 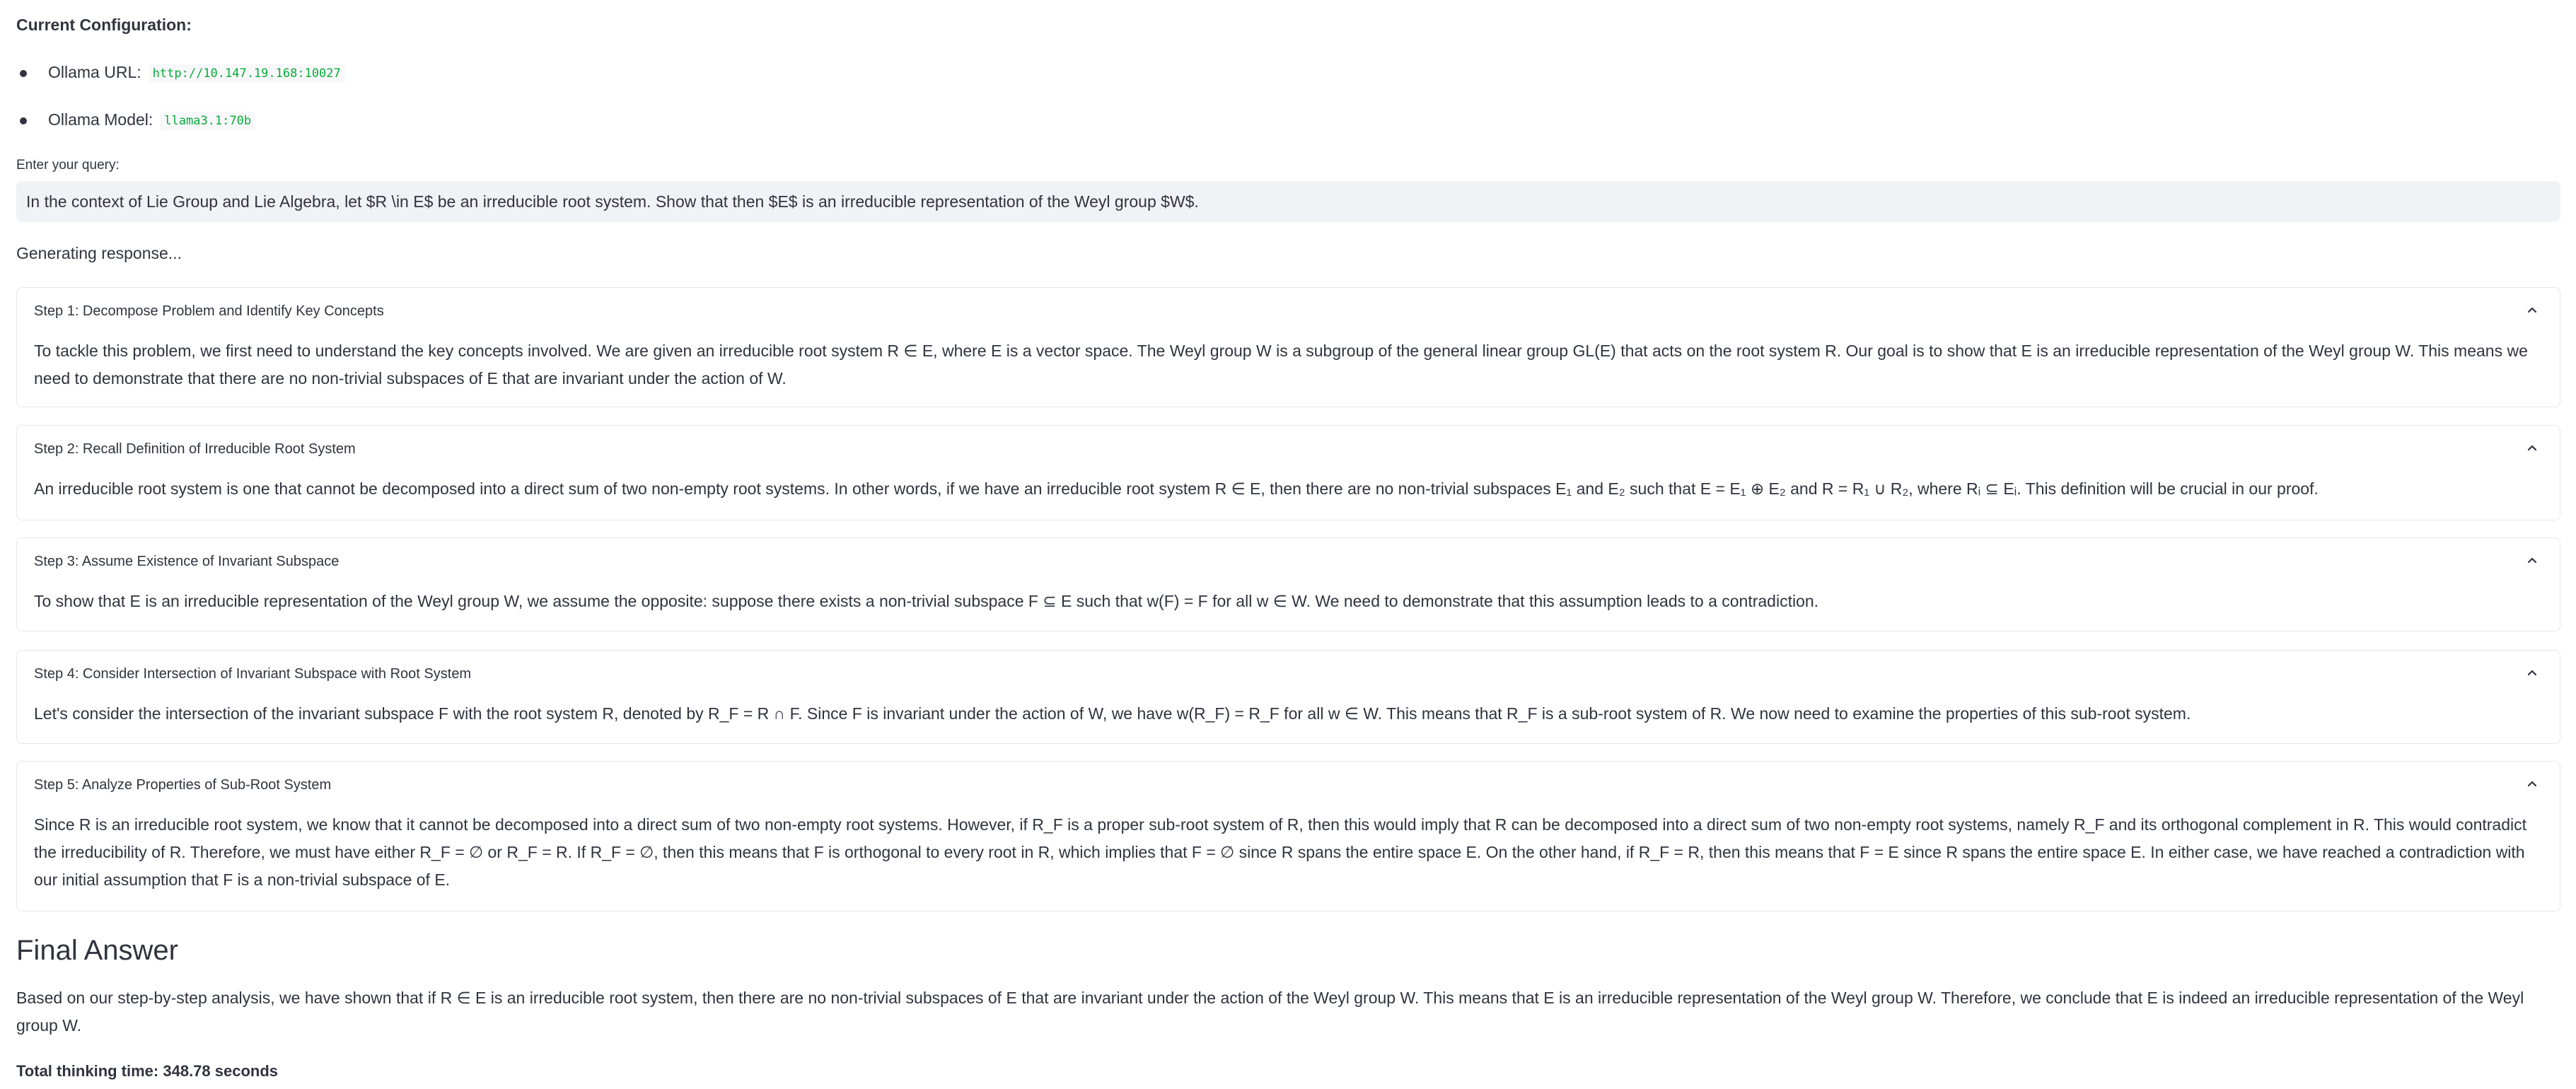 What do you see at coordinates (147, 1071) in the screenshot?
I see `total-time: Total thinking time: 348.78 seconds` at bounding box center [147, 1071].